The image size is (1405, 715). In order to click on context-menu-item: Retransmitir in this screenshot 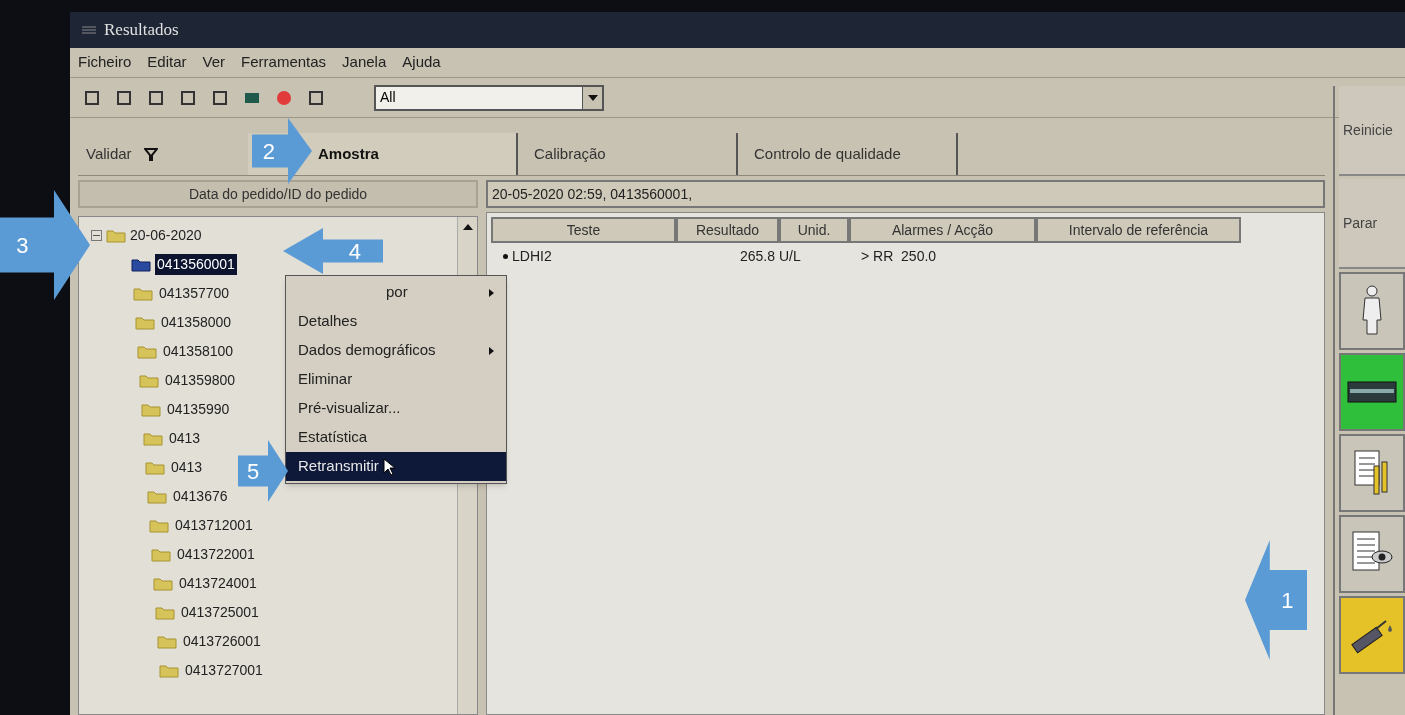, I will do `click(396, 466)`.